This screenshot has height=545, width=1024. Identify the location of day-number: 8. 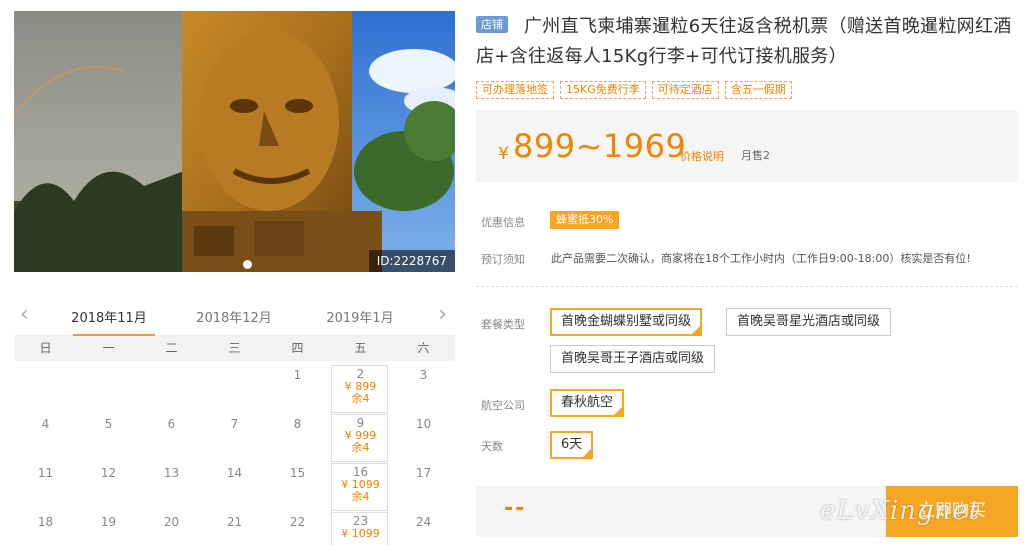
(297, 424).